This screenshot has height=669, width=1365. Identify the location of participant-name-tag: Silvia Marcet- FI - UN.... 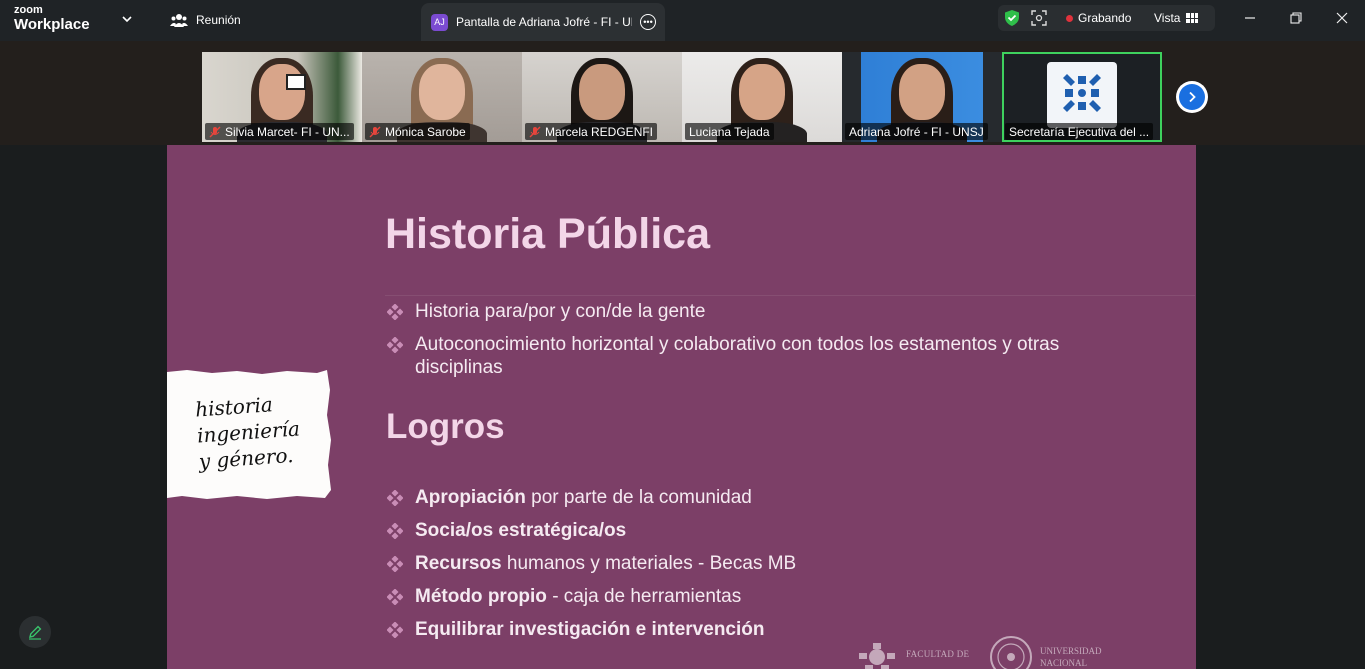
(279, 131).